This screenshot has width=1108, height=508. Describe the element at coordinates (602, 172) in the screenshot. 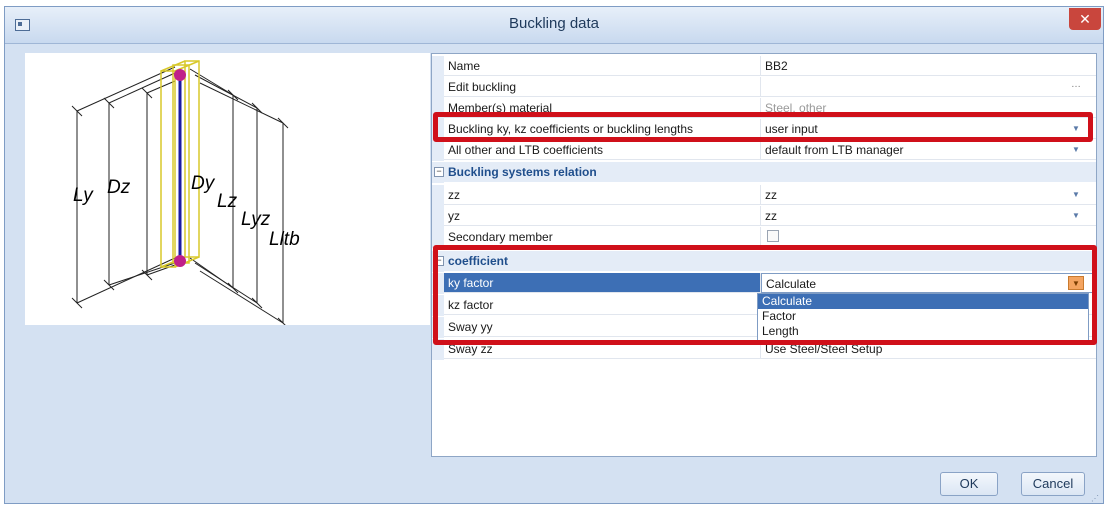

I see `section-title: Buckling systems relation` at that location.